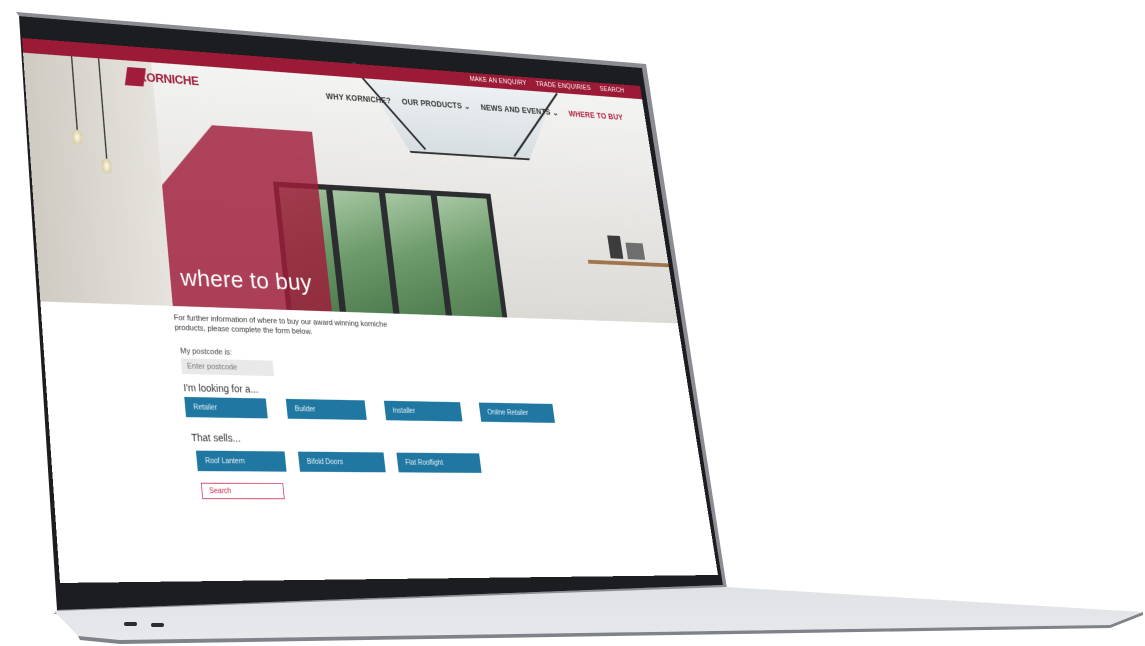  What do you see at coordinates (341, 462) in the screenshot?
I see `option-bifold-doors-button: Bifold Doors` at bounding box center [341, 462].